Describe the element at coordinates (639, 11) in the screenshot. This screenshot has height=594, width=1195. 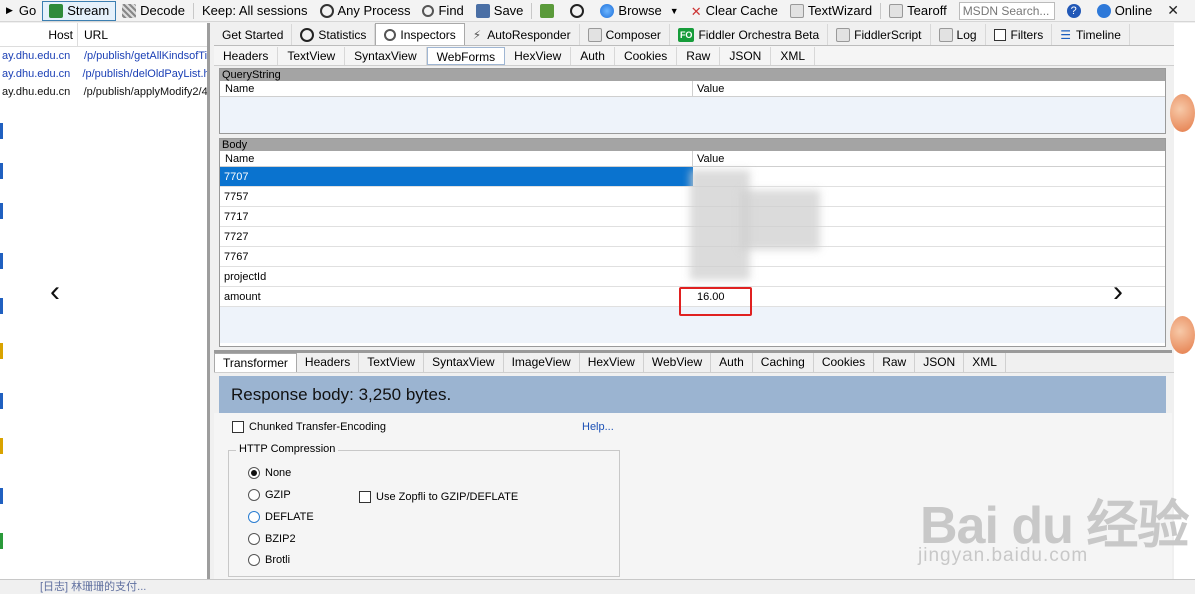
I see `browse-button: Browse ▼` at that location.